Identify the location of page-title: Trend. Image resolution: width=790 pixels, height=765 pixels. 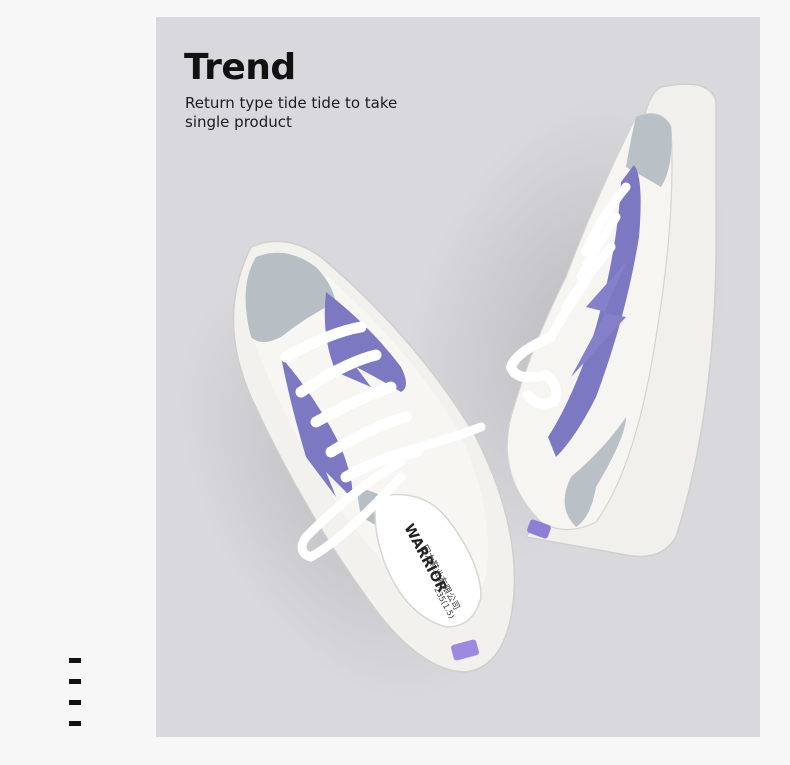
(240, 67).